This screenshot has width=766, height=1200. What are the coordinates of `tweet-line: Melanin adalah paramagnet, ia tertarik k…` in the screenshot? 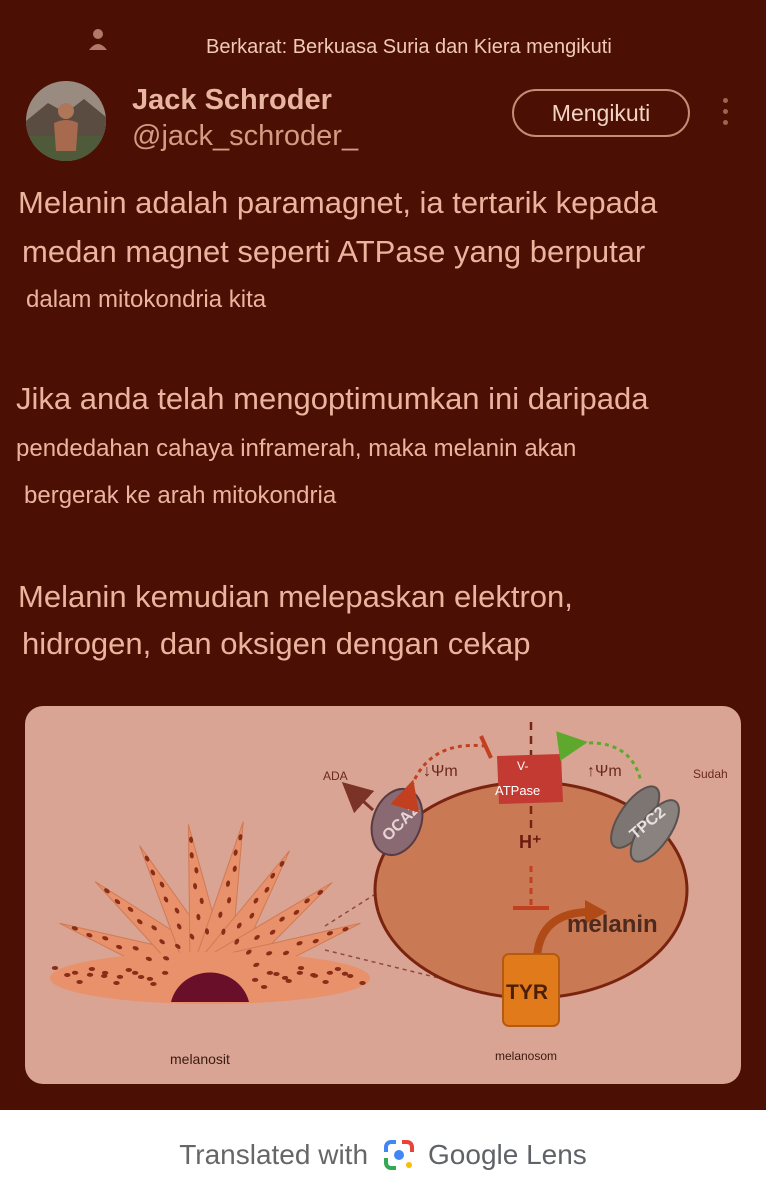 It's located at (338, 202).